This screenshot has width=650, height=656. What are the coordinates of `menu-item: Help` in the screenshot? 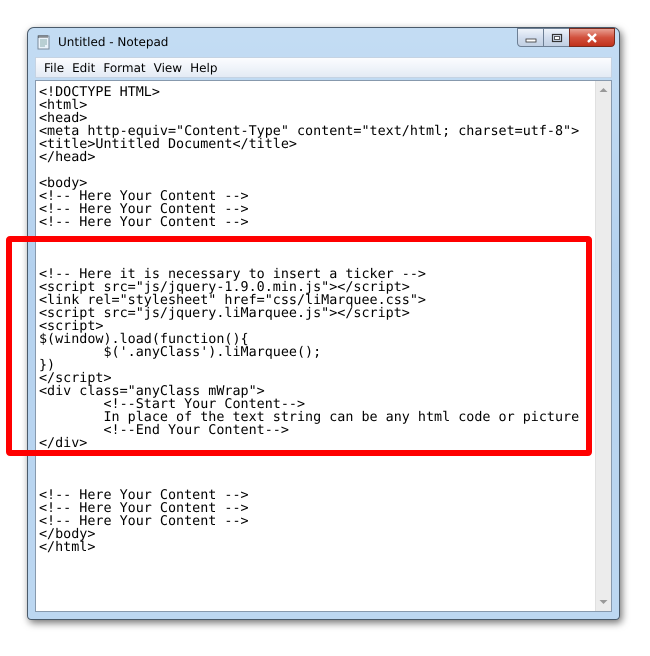 It's located at (206, 67).